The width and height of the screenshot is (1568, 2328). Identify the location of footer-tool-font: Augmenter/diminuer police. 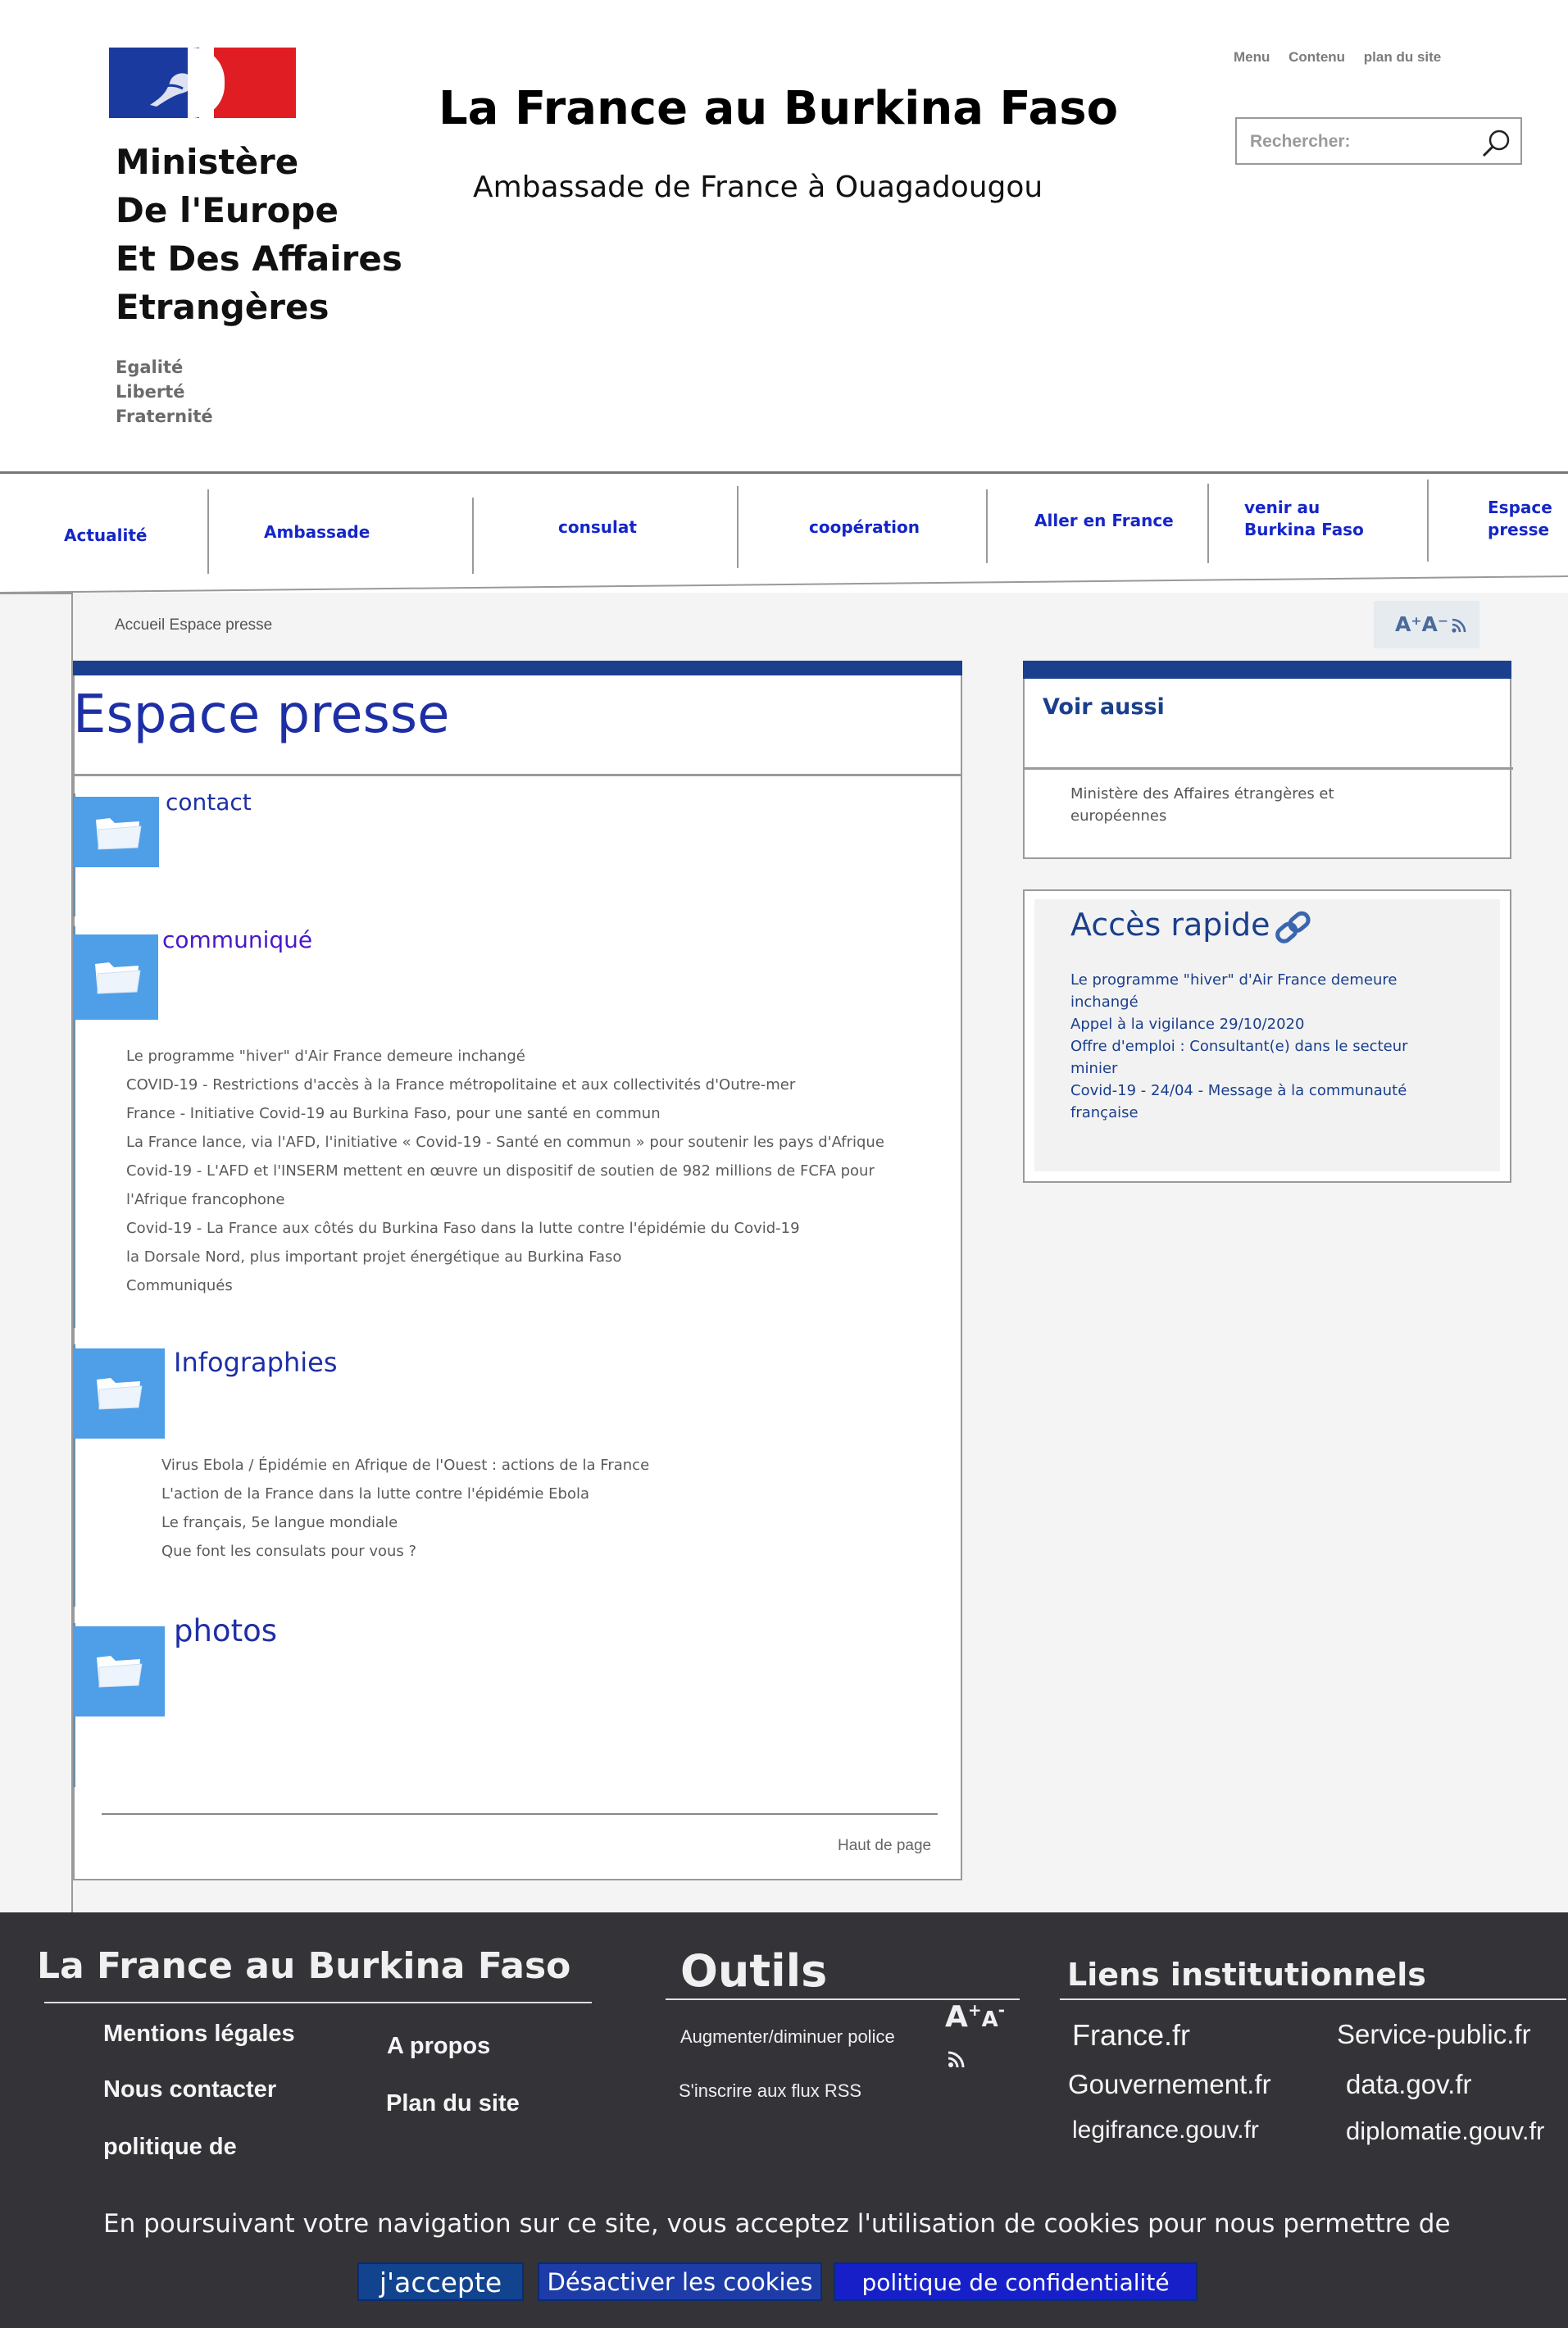
(787, 2037).